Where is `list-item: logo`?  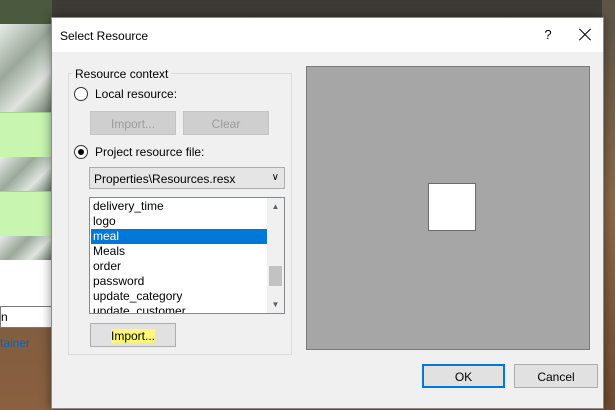
list-item: logo is located at coordinates (179, 221).